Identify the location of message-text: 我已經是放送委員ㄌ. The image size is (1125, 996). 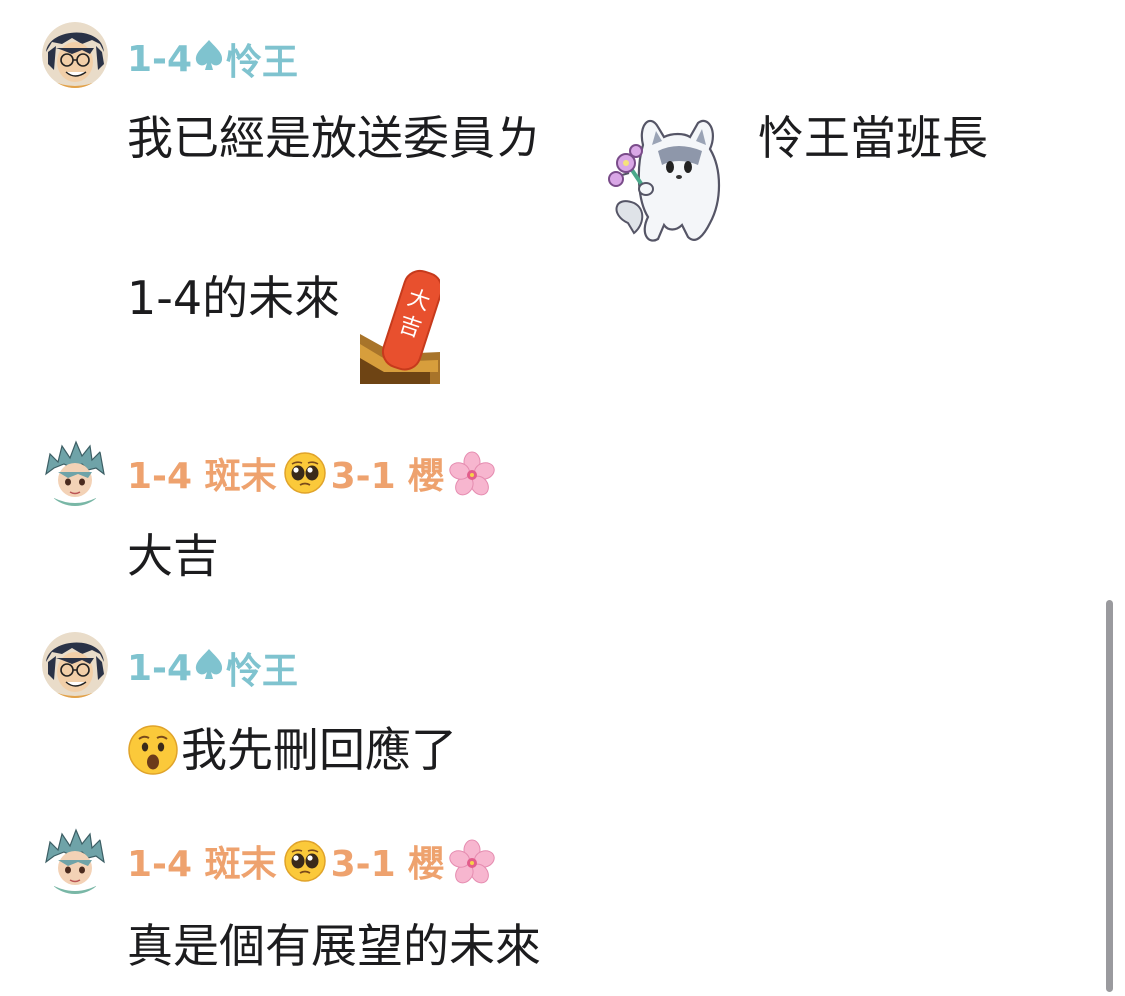
(334, 138).